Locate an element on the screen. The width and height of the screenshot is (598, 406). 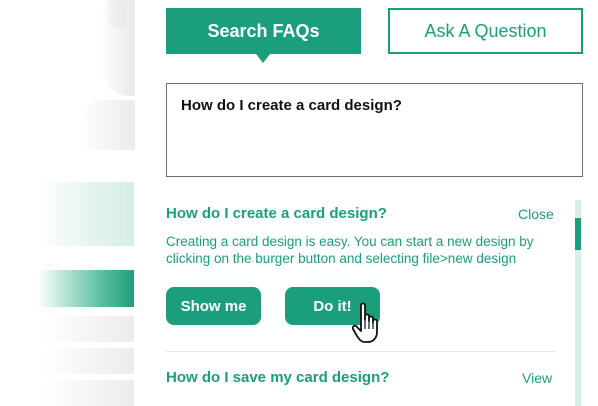
do-it-label: Do it! is located at coordinates (332, 306).